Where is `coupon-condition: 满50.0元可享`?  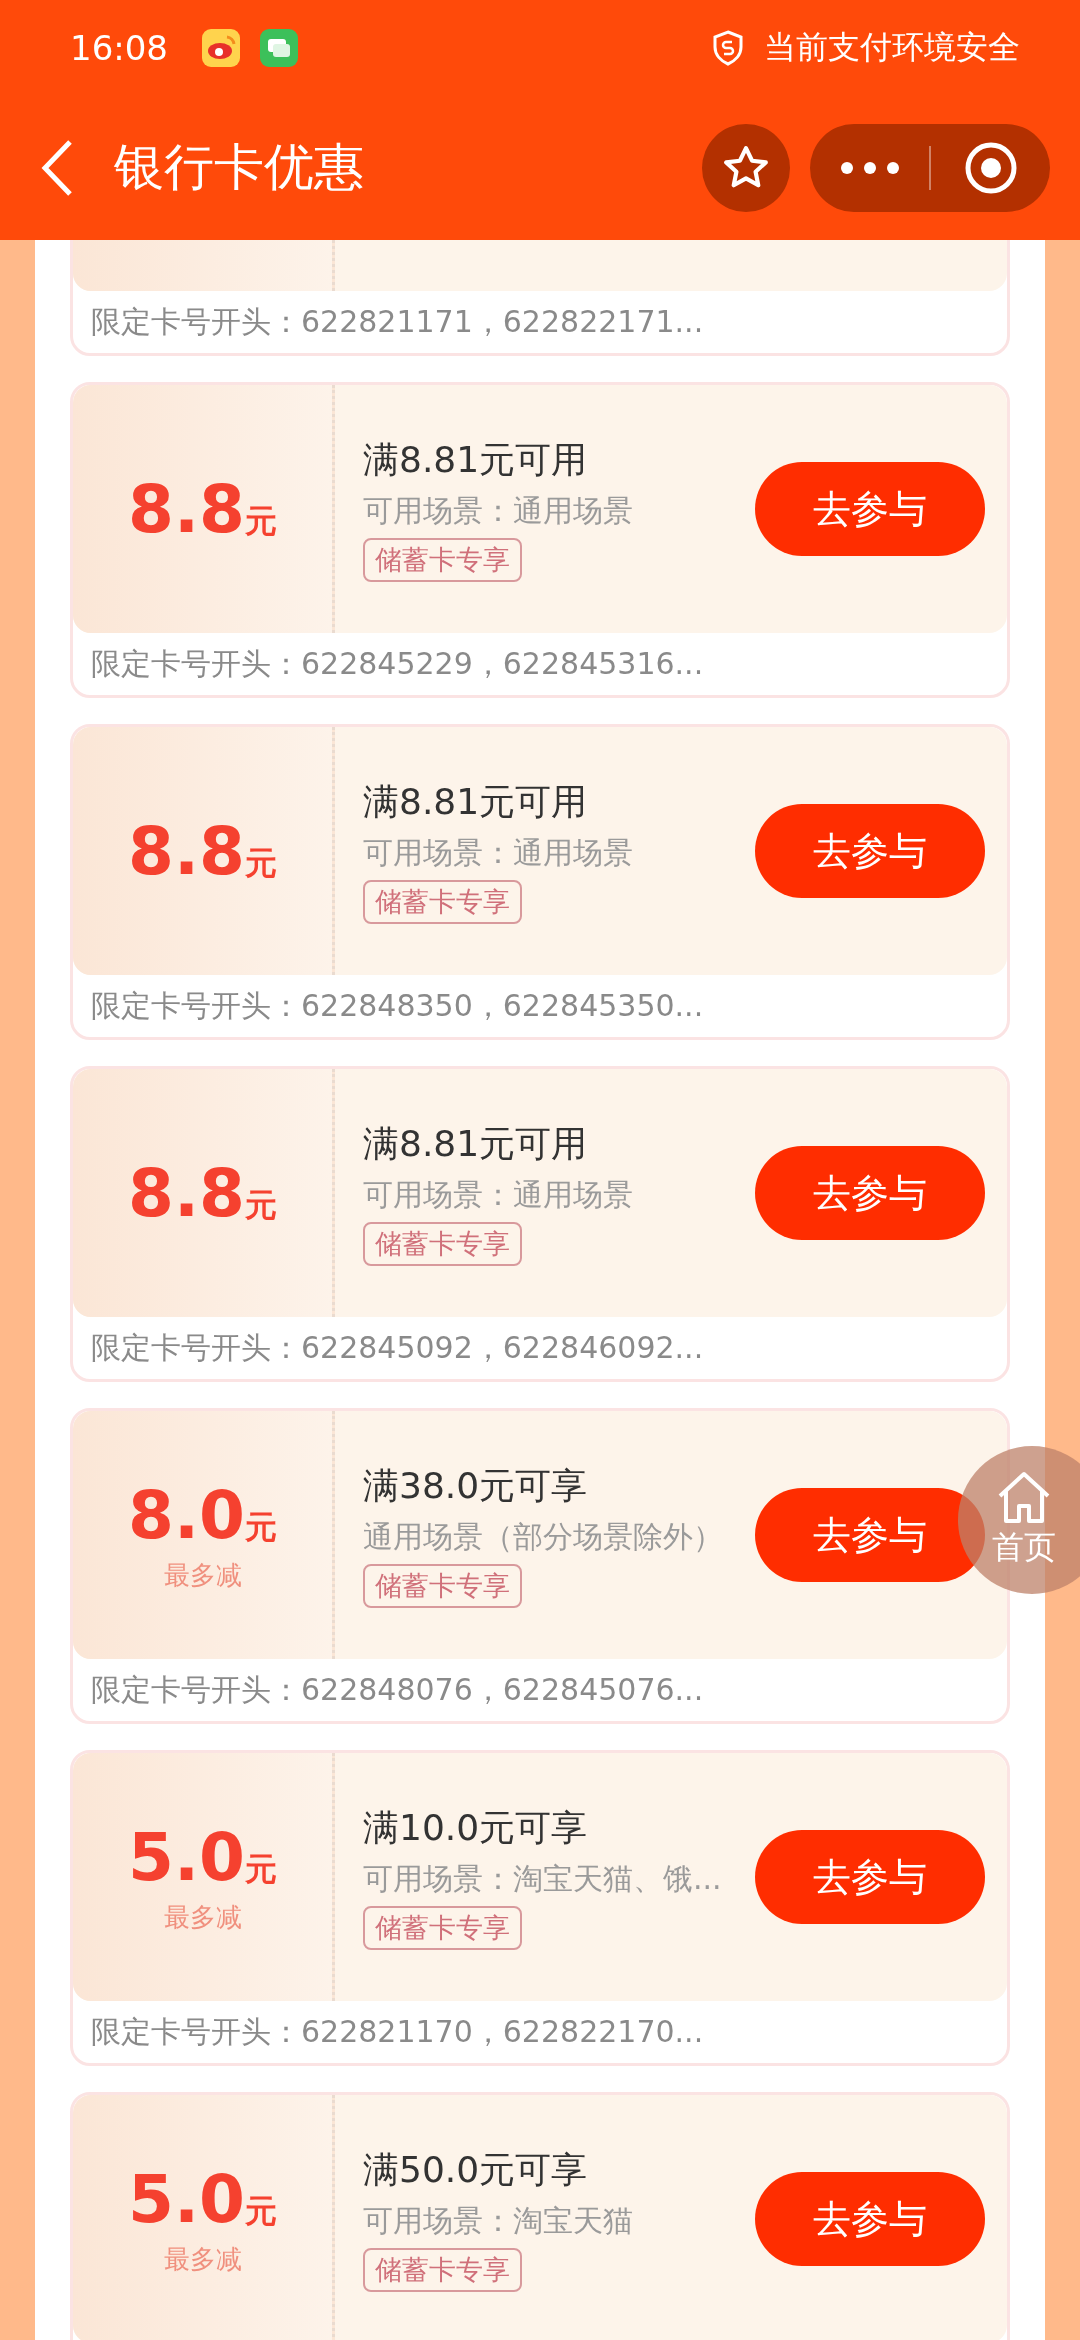
coupon-condition: 满50.0元可享 is located at coordinates (475, 2170).